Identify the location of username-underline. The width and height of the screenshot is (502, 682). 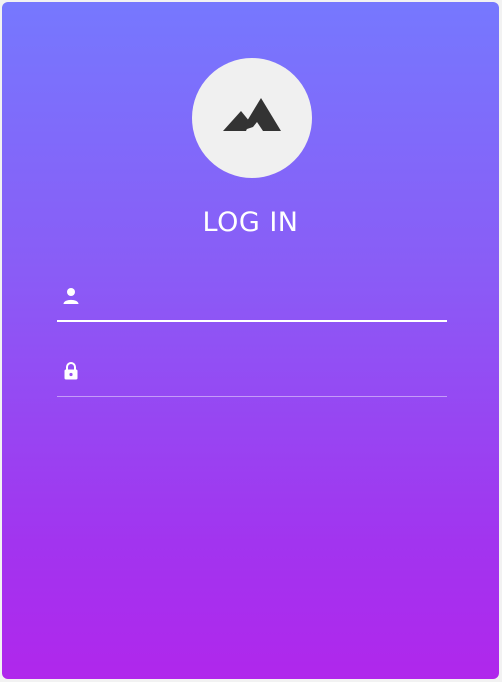
(252, 321).